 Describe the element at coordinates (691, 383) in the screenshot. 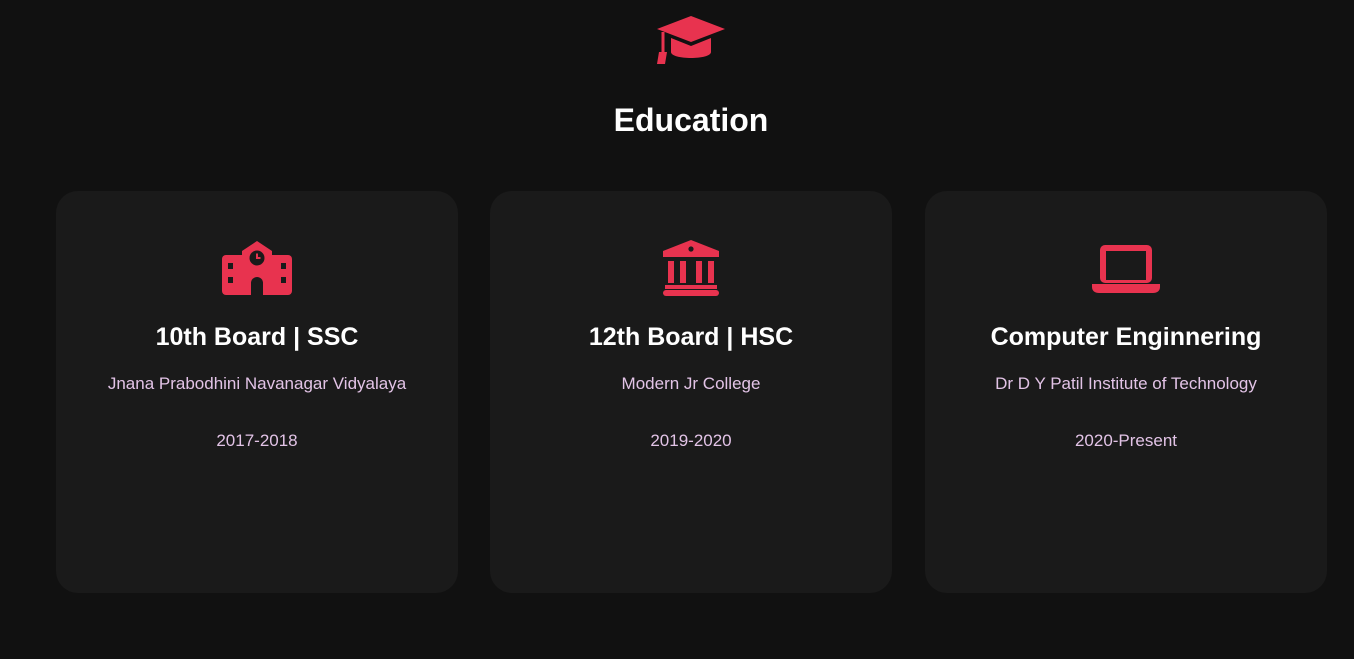

I see `card-school: Modern Jr College` at that location.